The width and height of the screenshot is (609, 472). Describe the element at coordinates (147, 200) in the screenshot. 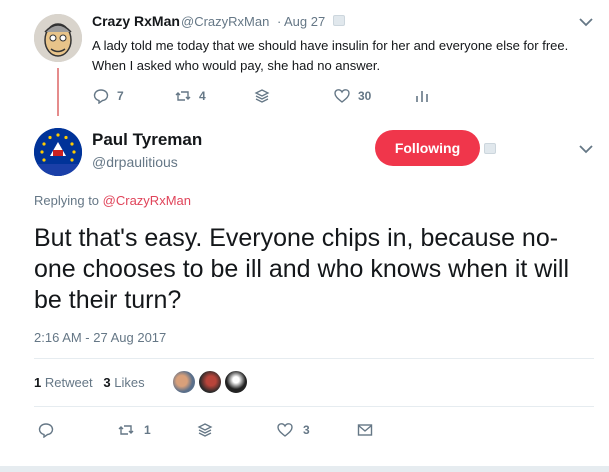

I see `replying-handle-link: @CrazyRxMan` at that location.